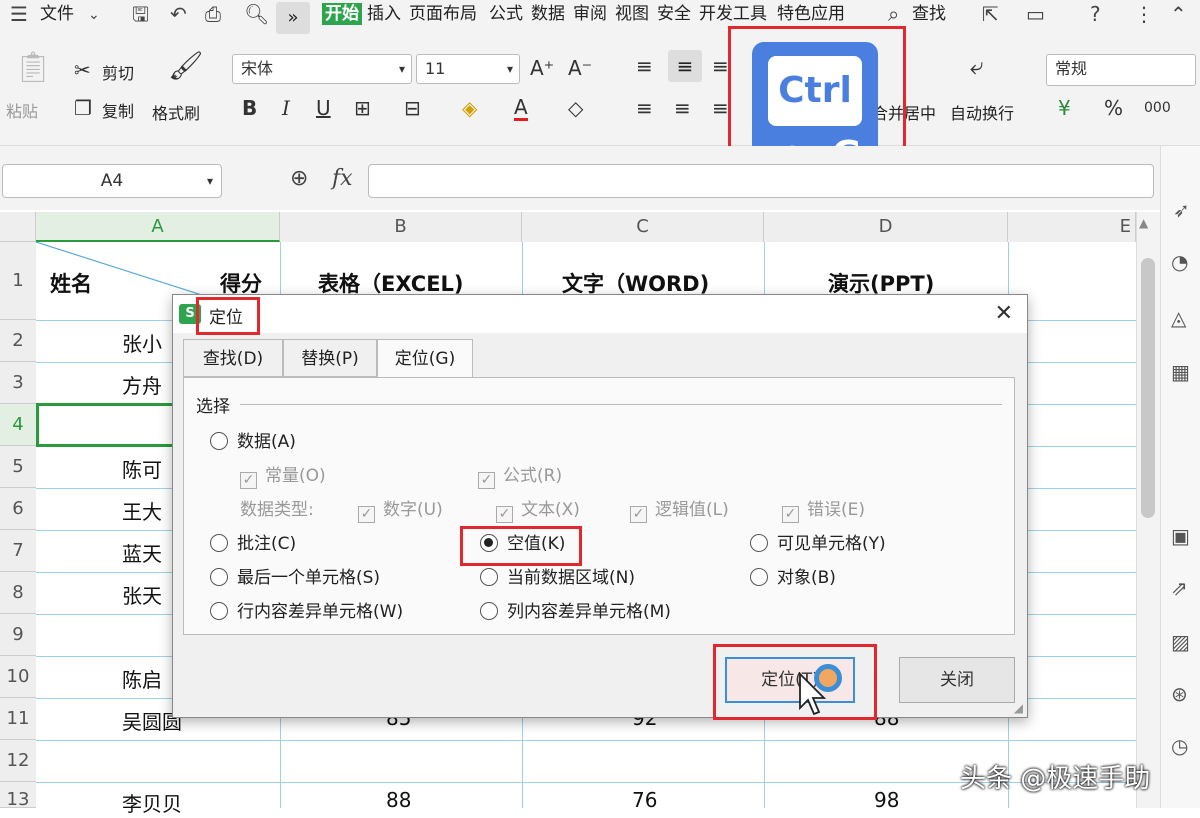 The width and height of the screenshot is (1200, 818). What do you see at coordinates (990, 14) in the screenshot?
I see `share-icon: ⇱` at bounding box center [990, 14].